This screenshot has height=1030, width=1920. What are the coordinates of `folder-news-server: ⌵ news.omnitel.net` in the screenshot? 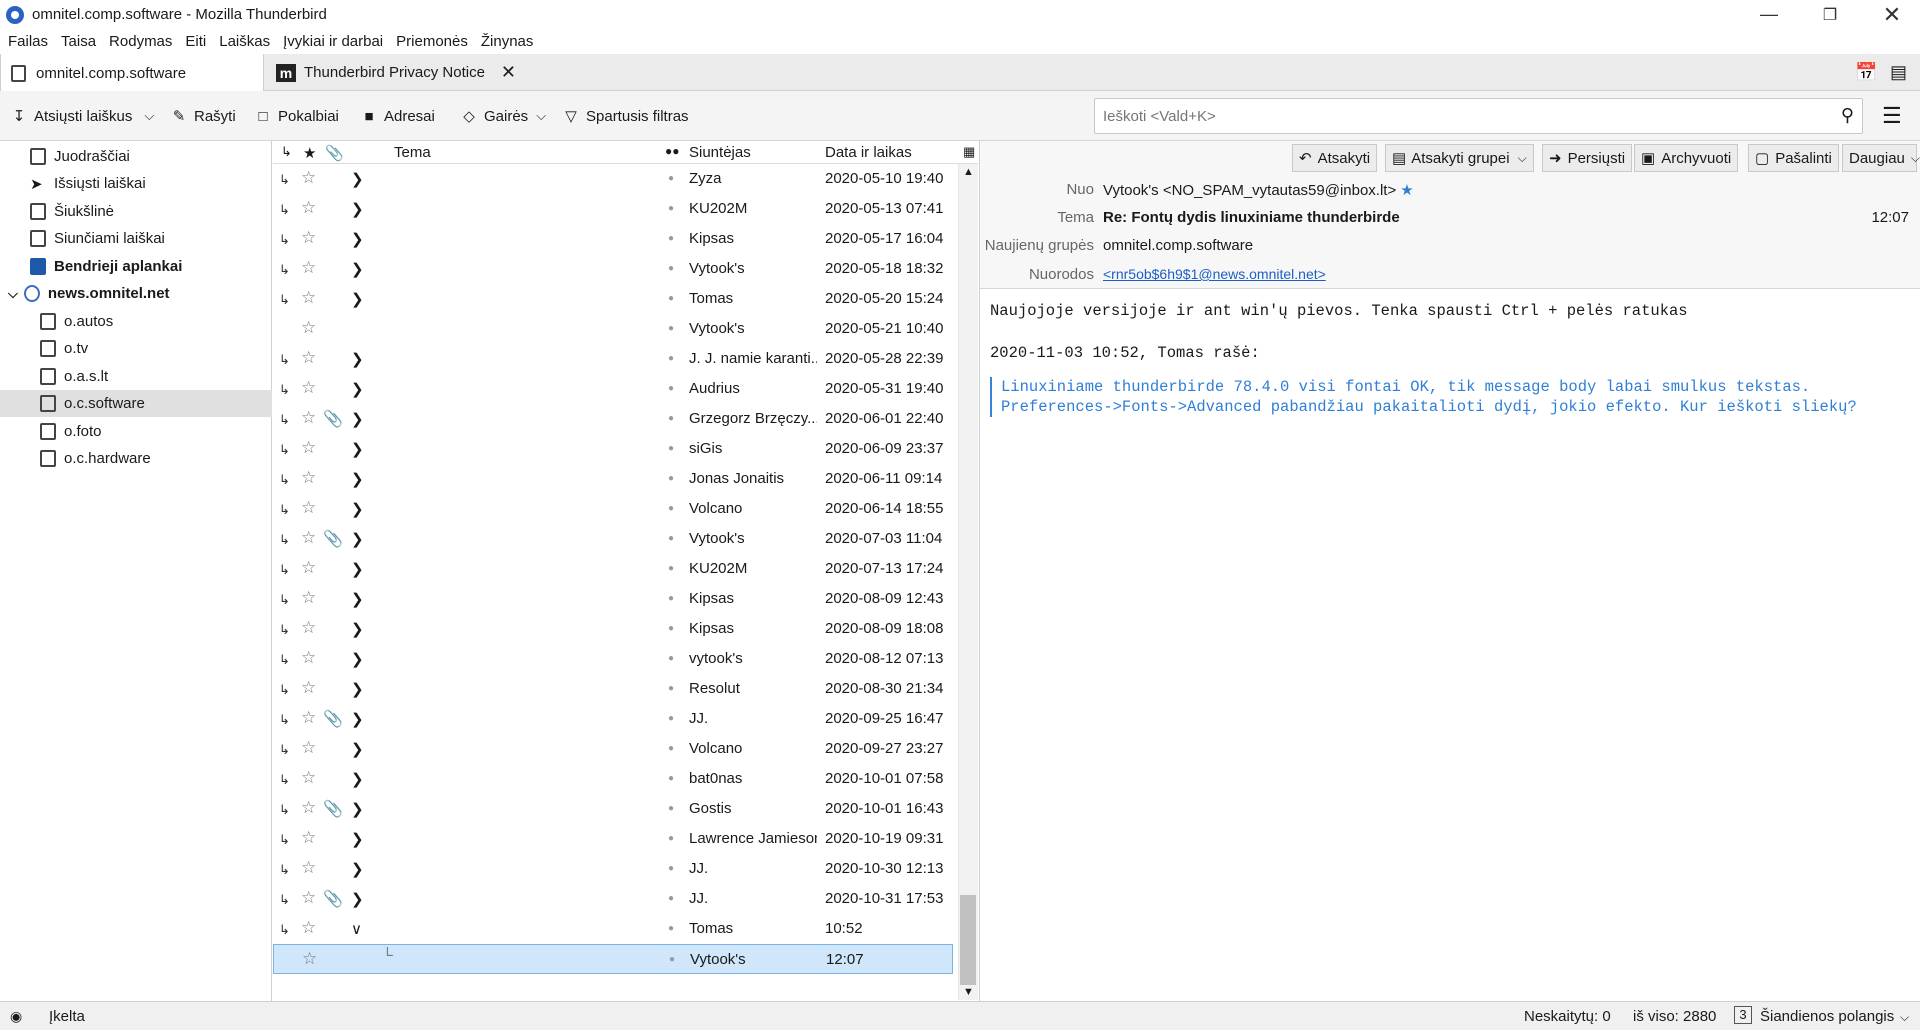 It's located at (136, 293).